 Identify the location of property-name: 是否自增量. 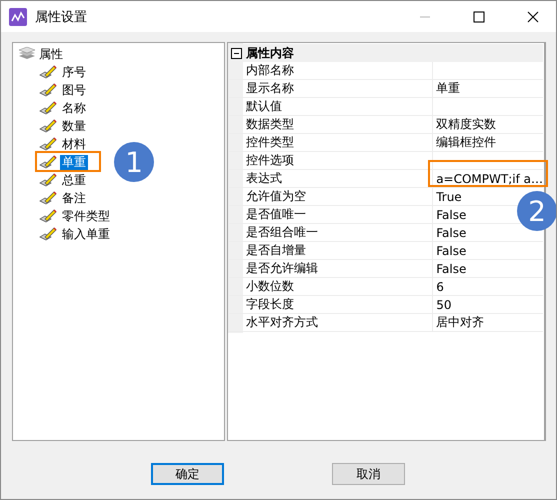
(338, 250).